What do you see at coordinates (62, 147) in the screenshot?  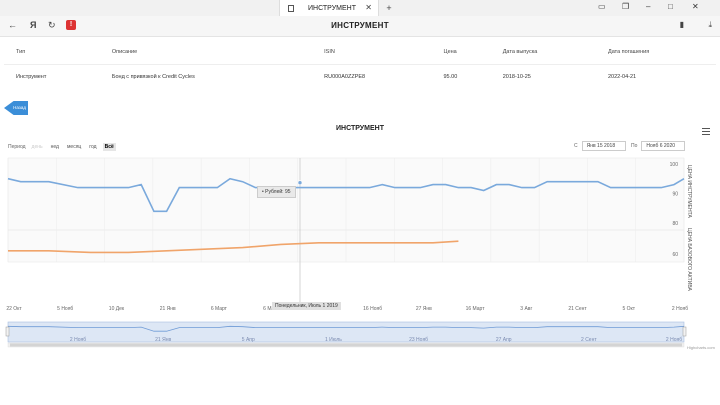 I see `period-selector: Период день нед месяц год Всё` at bounding box center [62, 147].